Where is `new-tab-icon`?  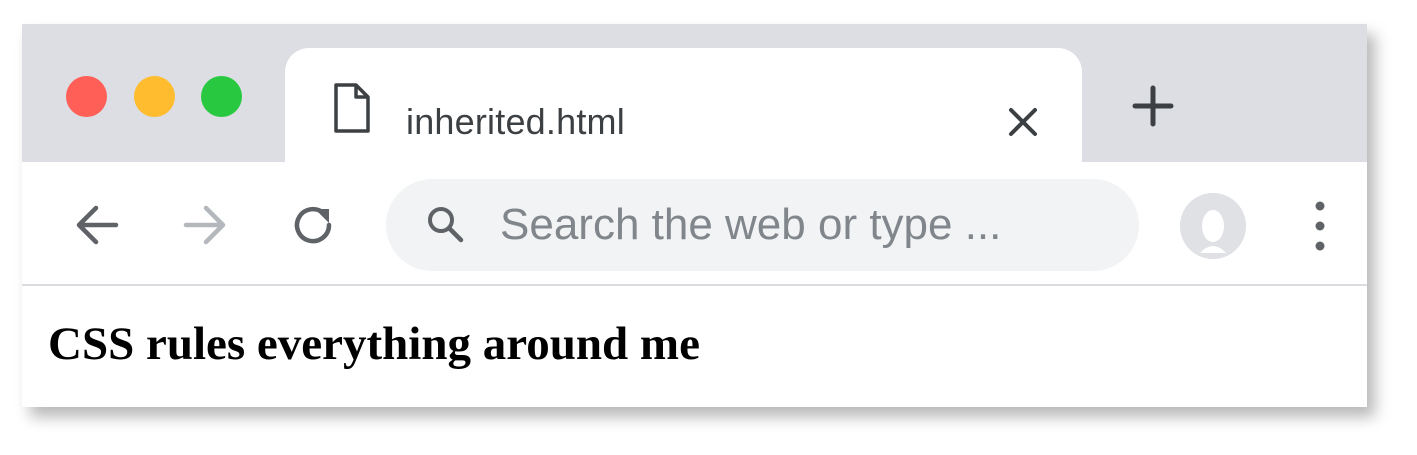
new-tab-icon is located at coordinates (1153, 106).